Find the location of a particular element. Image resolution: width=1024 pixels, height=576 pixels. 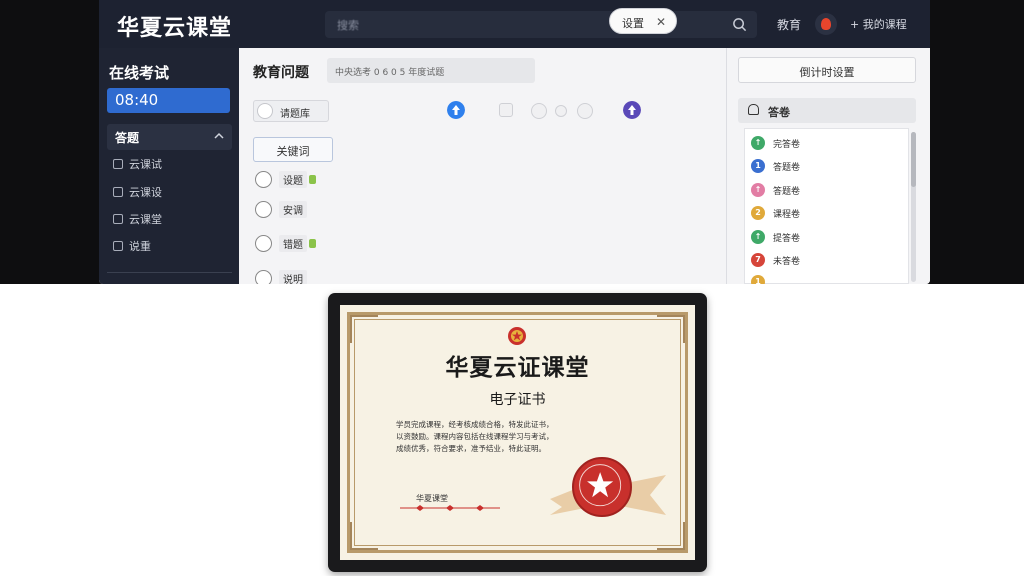

avatar-icon is located at coordinates (826, 24).